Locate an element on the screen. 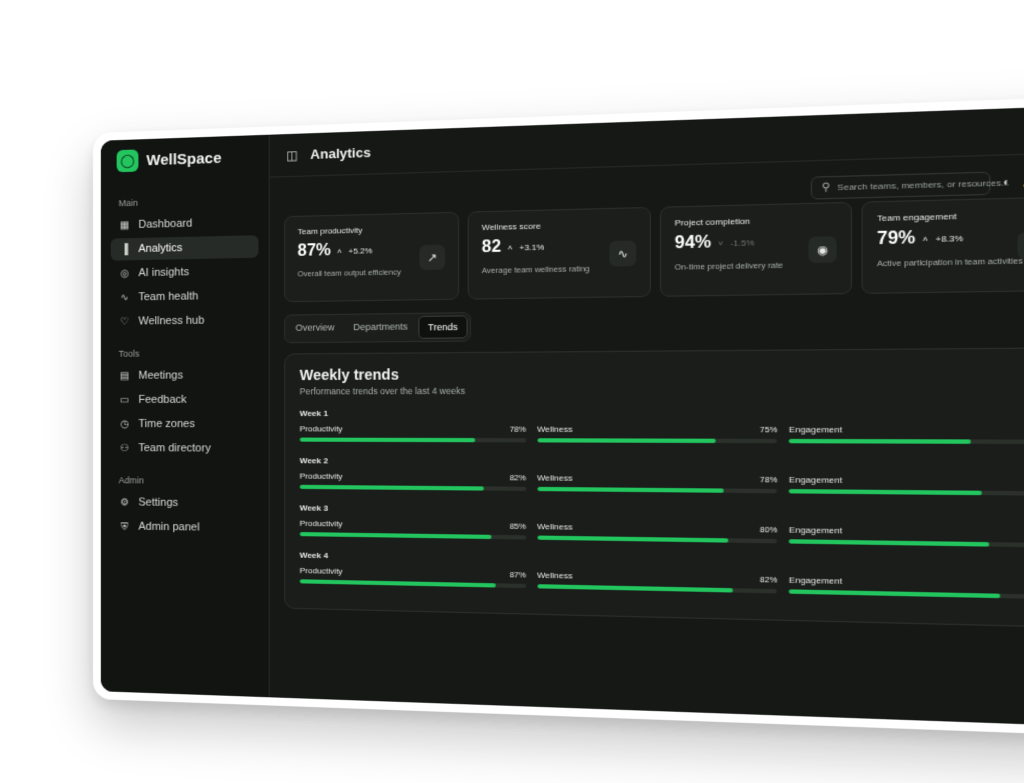  metric-productivity: Productivity 78% is located at coordinates (413, 433).